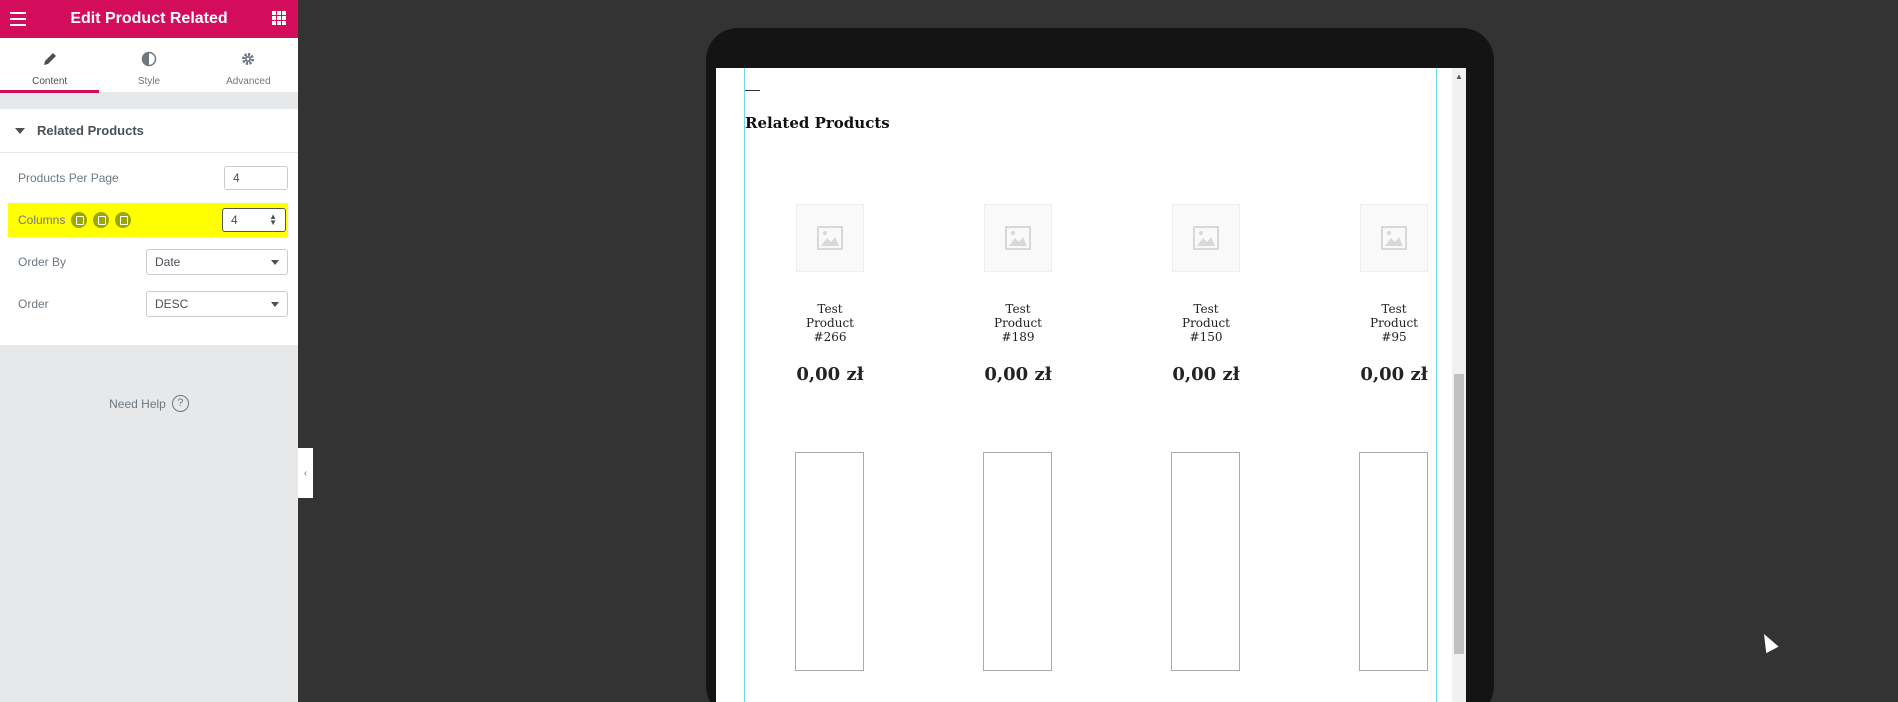 The height and width of the screenshot is (702, 1898). I want to click on section-toggle: Related Products, so click(149, 131).